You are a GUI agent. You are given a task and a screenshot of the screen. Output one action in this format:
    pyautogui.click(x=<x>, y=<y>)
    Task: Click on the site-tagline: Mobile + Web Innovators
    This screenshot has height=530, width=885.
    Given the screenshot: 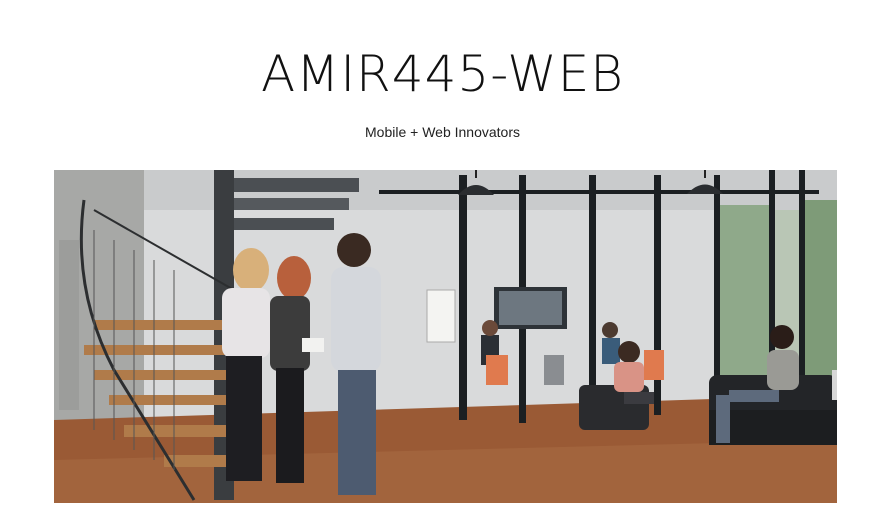 What is the action you would take?
    pyautogui.click(x=442, y=132)
    